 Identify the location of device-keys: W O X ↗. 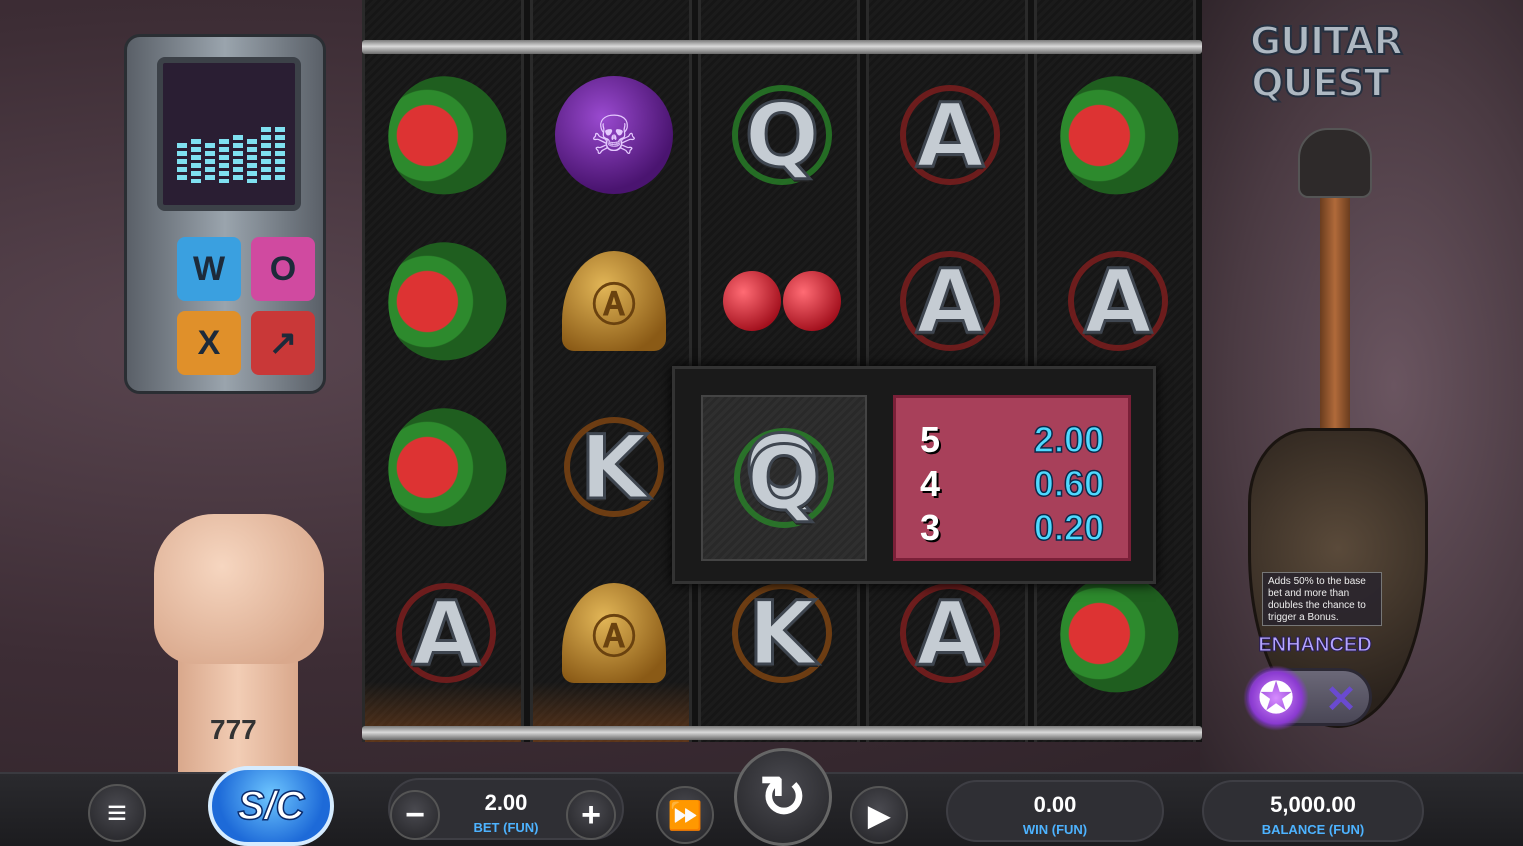
(247, 307).